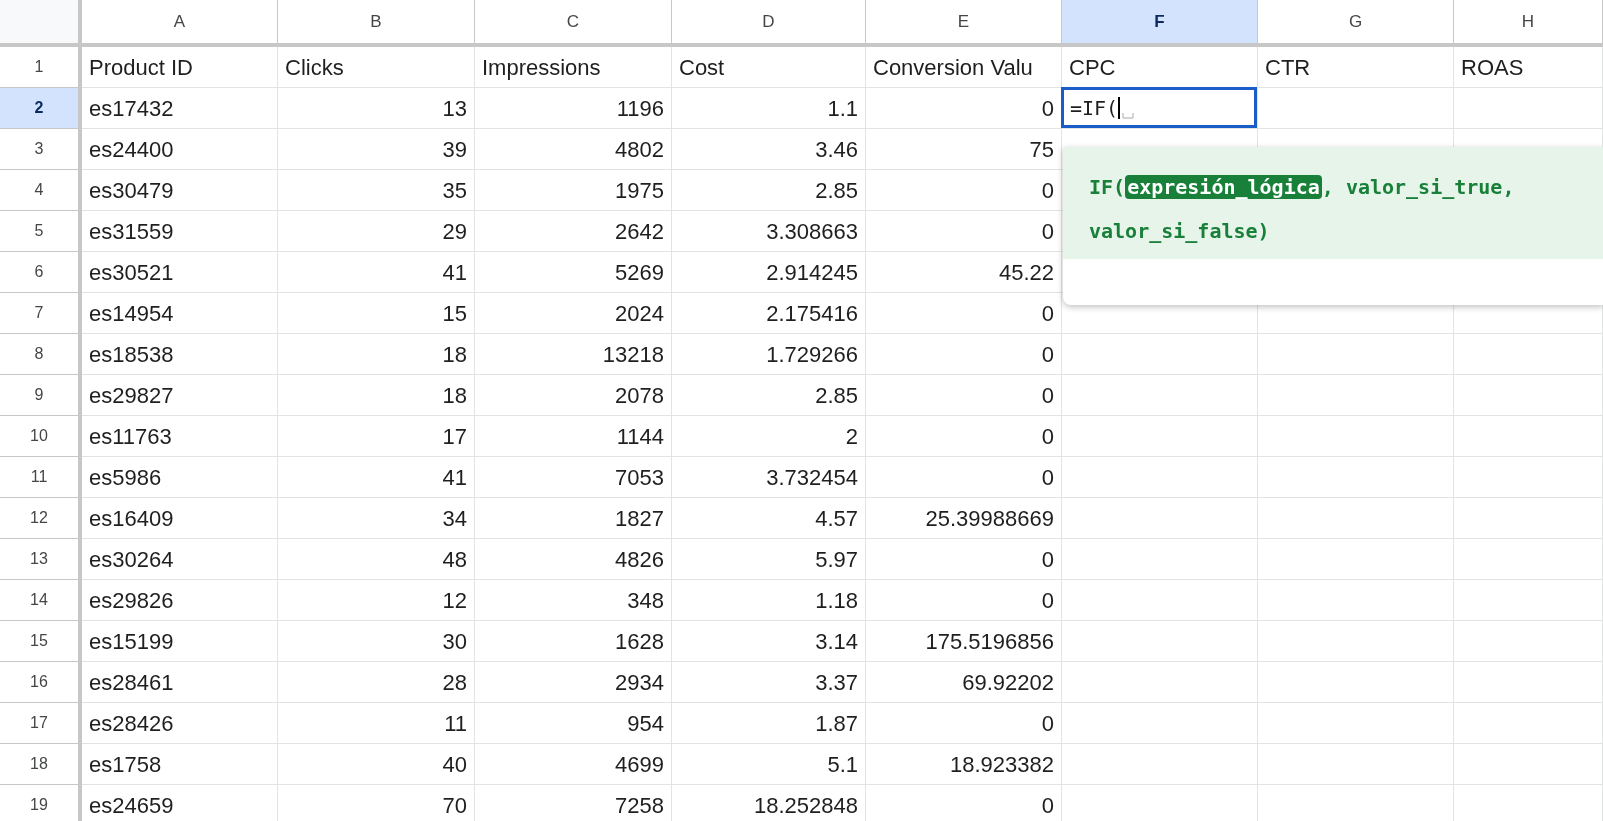  I want to click on table-cell: 4802, so click(573, 149).